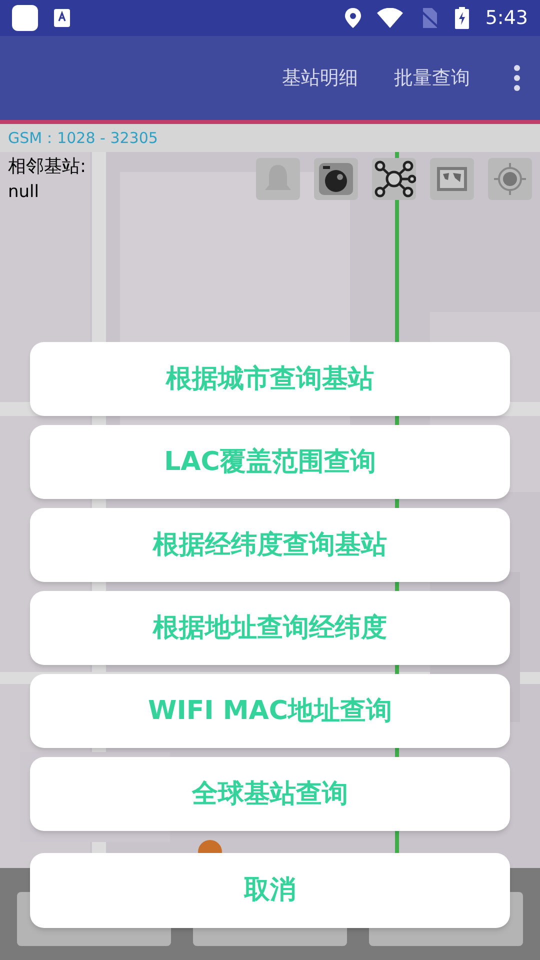 This screenshot has height=960, width=540. I want to click on neighbor-label: 相邻基站:, so click(47, 167).